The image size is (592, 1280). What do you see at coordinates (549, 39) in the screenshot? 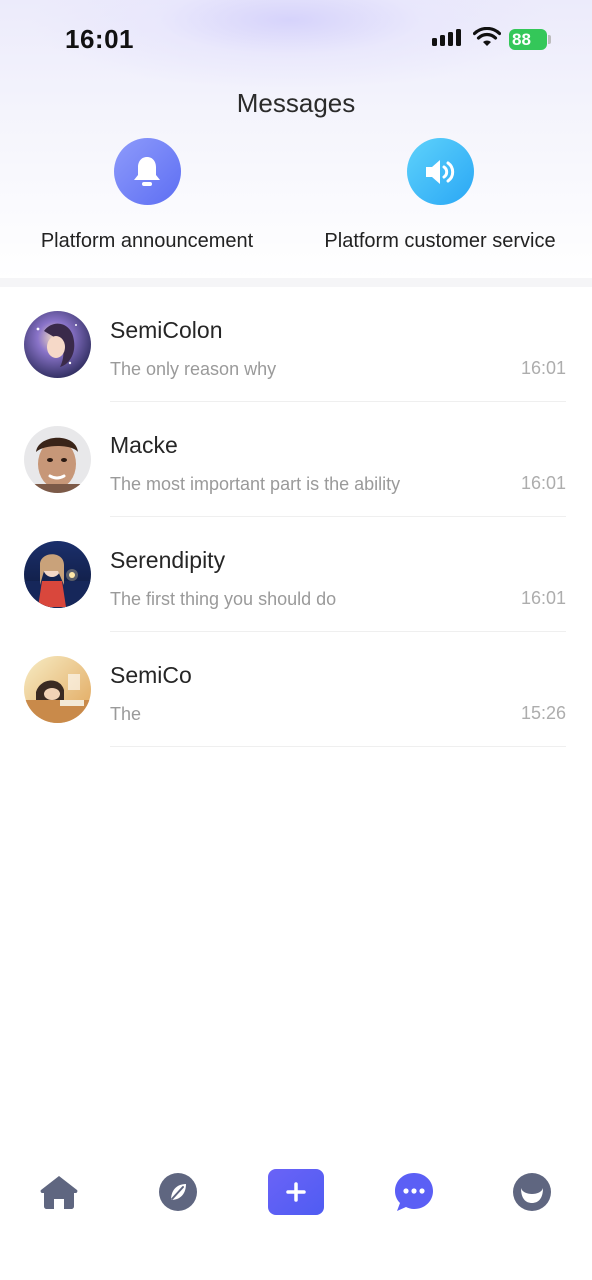
I see `battery-tip` at bounding box center [549, 39].